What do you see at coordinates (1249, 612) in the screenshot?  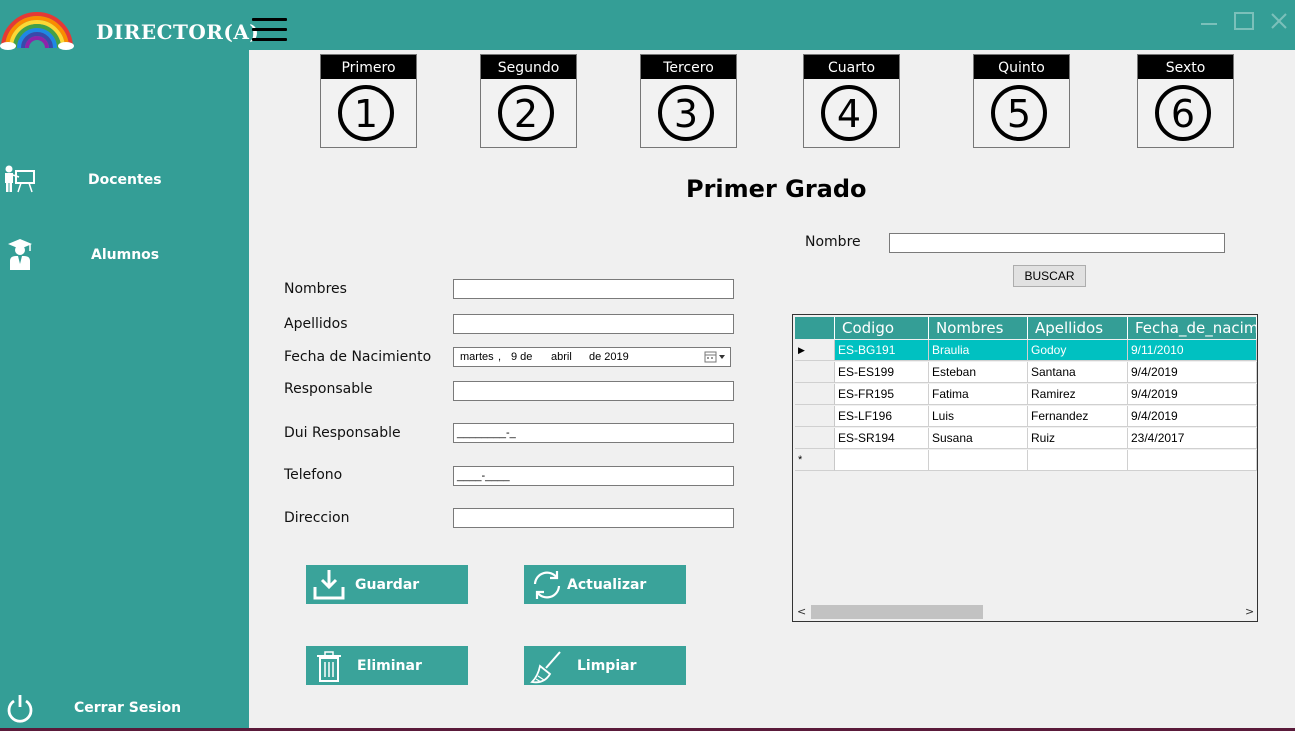 I see `scroll-right-icon: >` at bounding box center [1249, 612].